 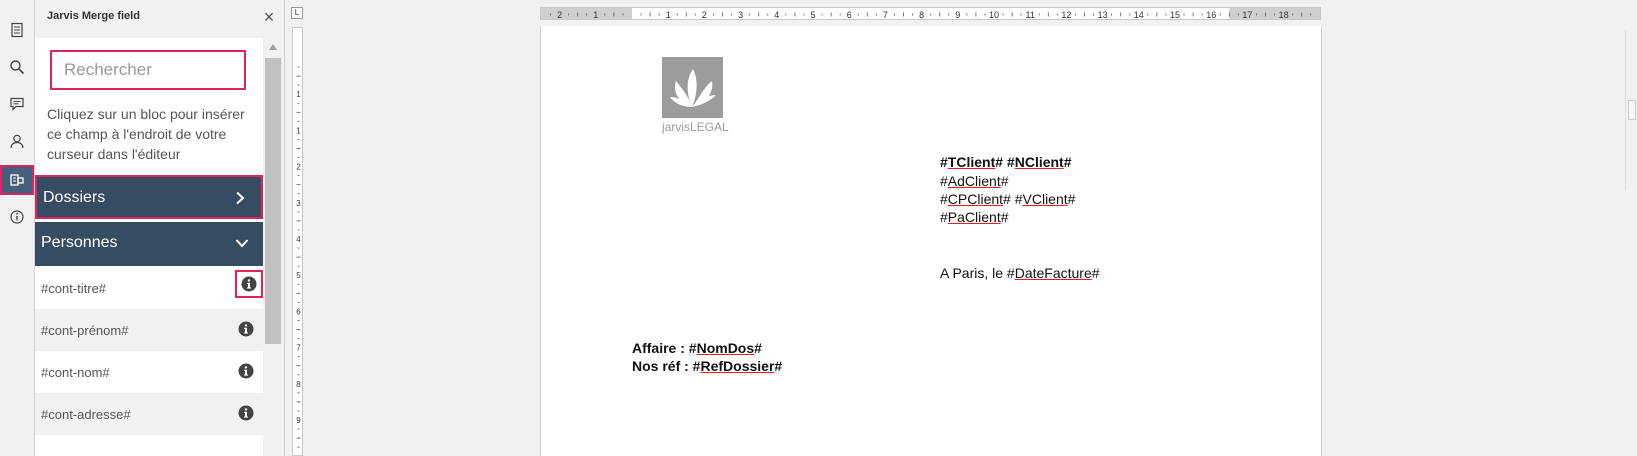 What do you see at coordinates (1284, 15) in the screenshot?
I see `ruler-label: 18` at bounding box center [1284, 15].